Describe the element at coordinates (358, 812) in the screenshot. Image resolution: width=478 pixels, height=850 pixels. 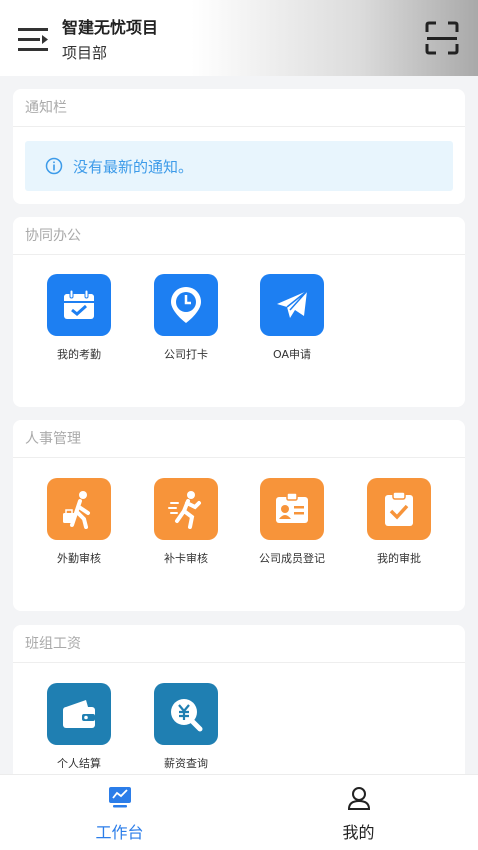
I see `tab-mine: 我的` at that location.